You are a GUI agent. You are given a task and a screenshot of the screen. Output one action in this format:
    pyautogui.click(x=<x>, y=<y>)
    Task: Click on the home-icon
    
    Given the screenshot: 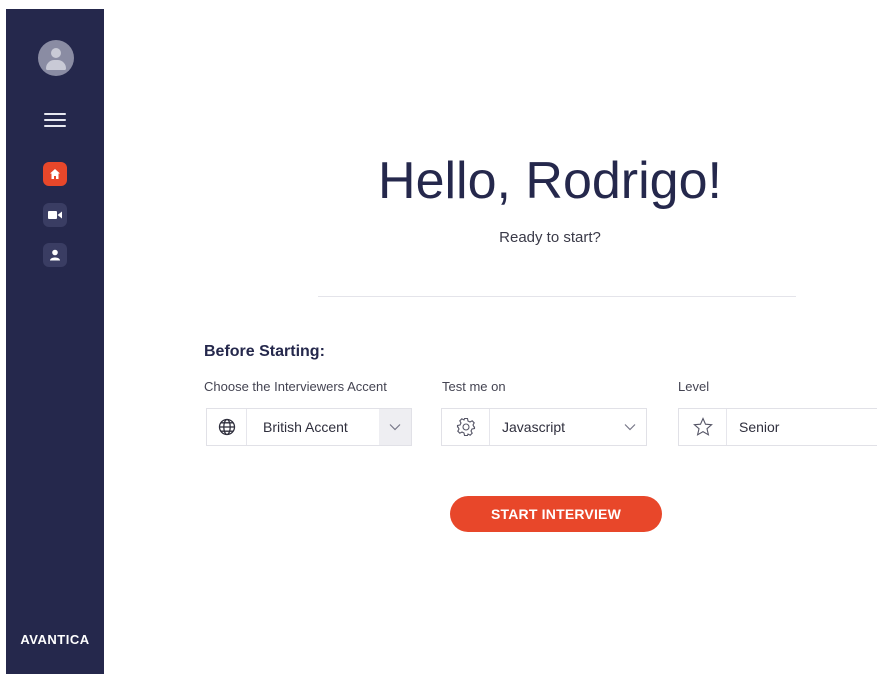 What is the action you would take?
    pyautogui.click(x=55, y=174)
    